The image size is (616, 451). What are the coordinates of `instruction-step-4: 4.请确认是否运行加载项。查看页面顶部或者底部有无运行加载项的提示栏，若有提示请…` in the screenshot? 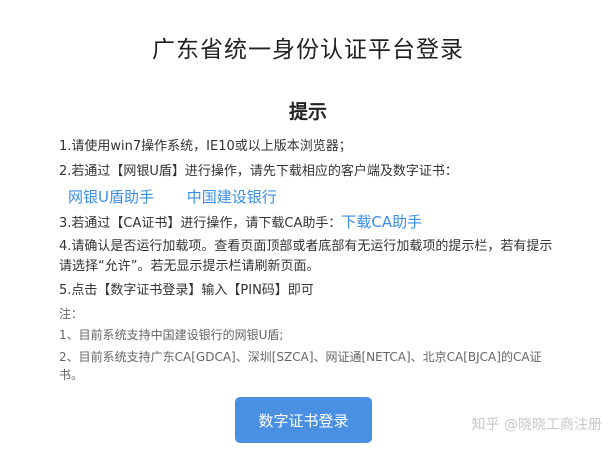 It's located at (306, 256).